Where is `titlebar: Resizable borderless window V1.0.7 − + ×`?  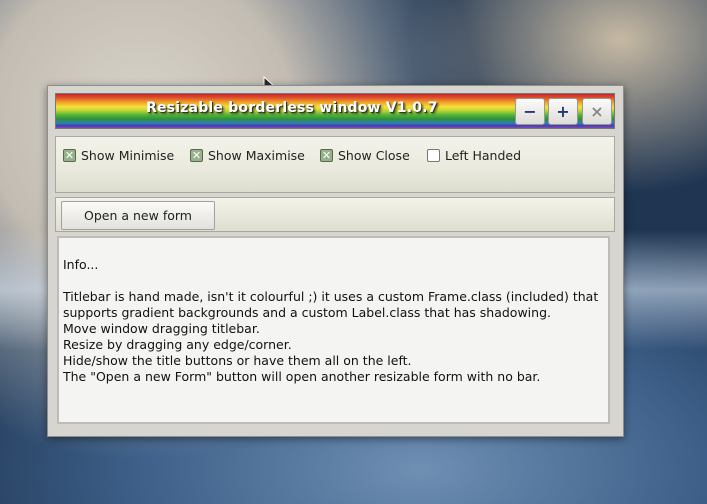
titlebar: Resizable borderless window V1.0.7 − + × is located at coordinates (335, 111).